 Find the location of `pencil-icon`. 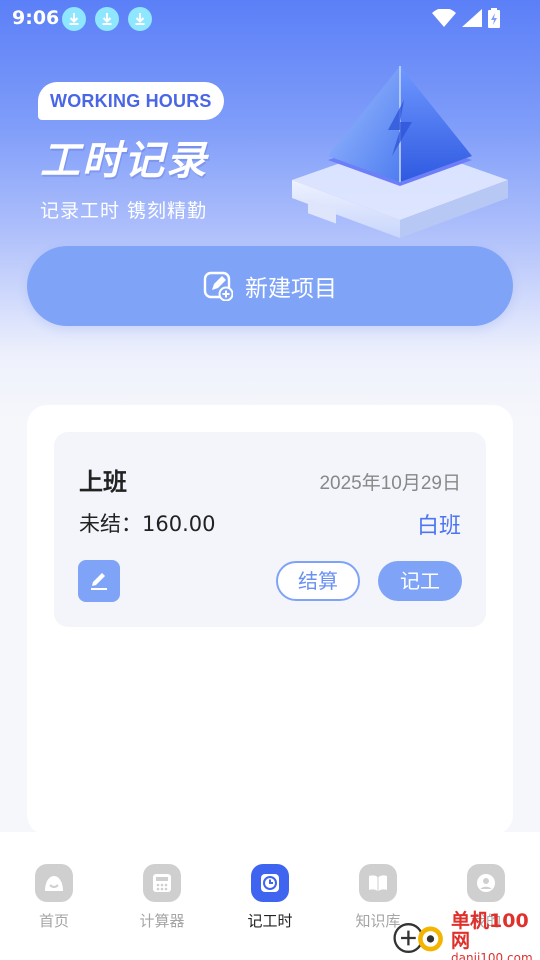

pencil-icon is located at coordinates (99, 581).